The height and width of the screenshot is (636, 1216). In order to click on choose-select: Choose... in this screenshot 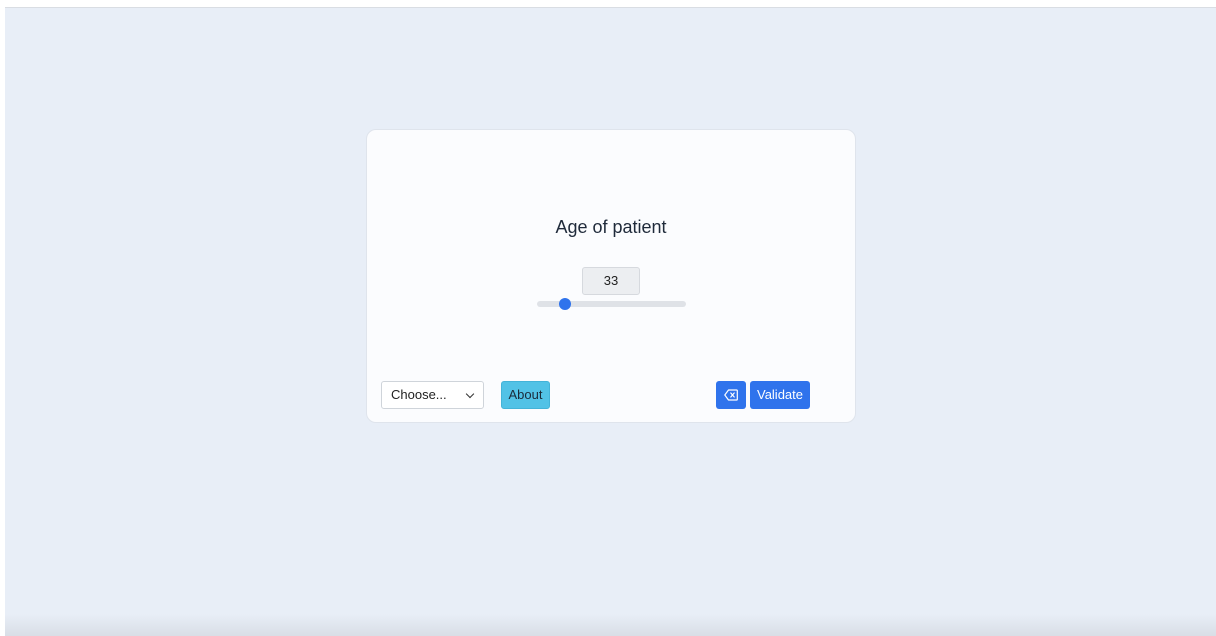, I will do `click(432, 395)`.